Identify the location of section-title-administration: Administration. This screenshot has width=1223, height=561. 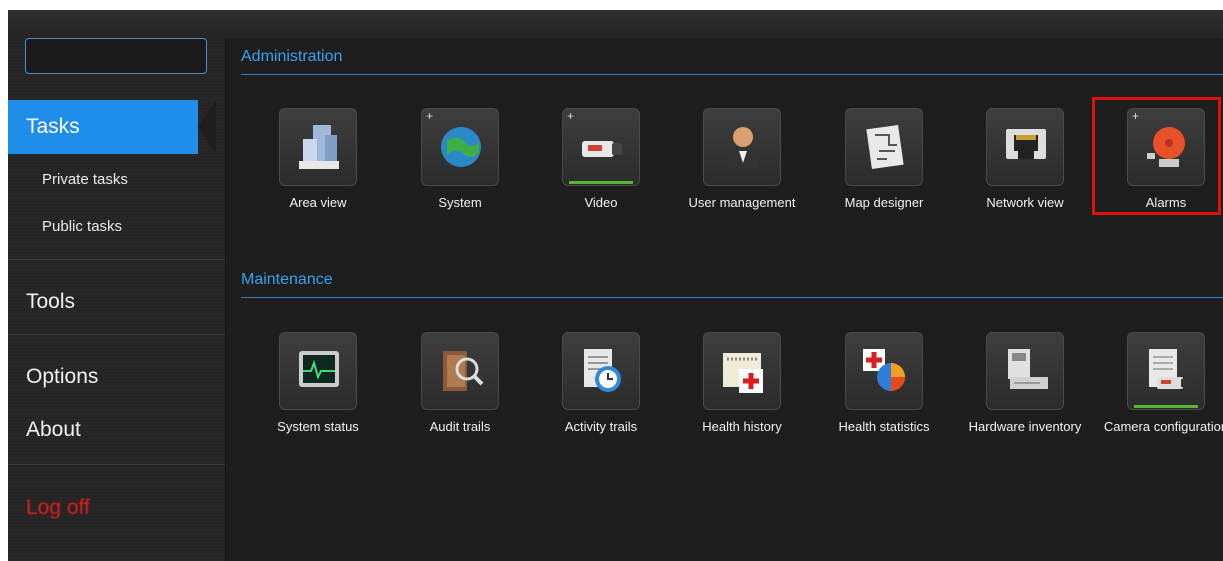
(292, 56).